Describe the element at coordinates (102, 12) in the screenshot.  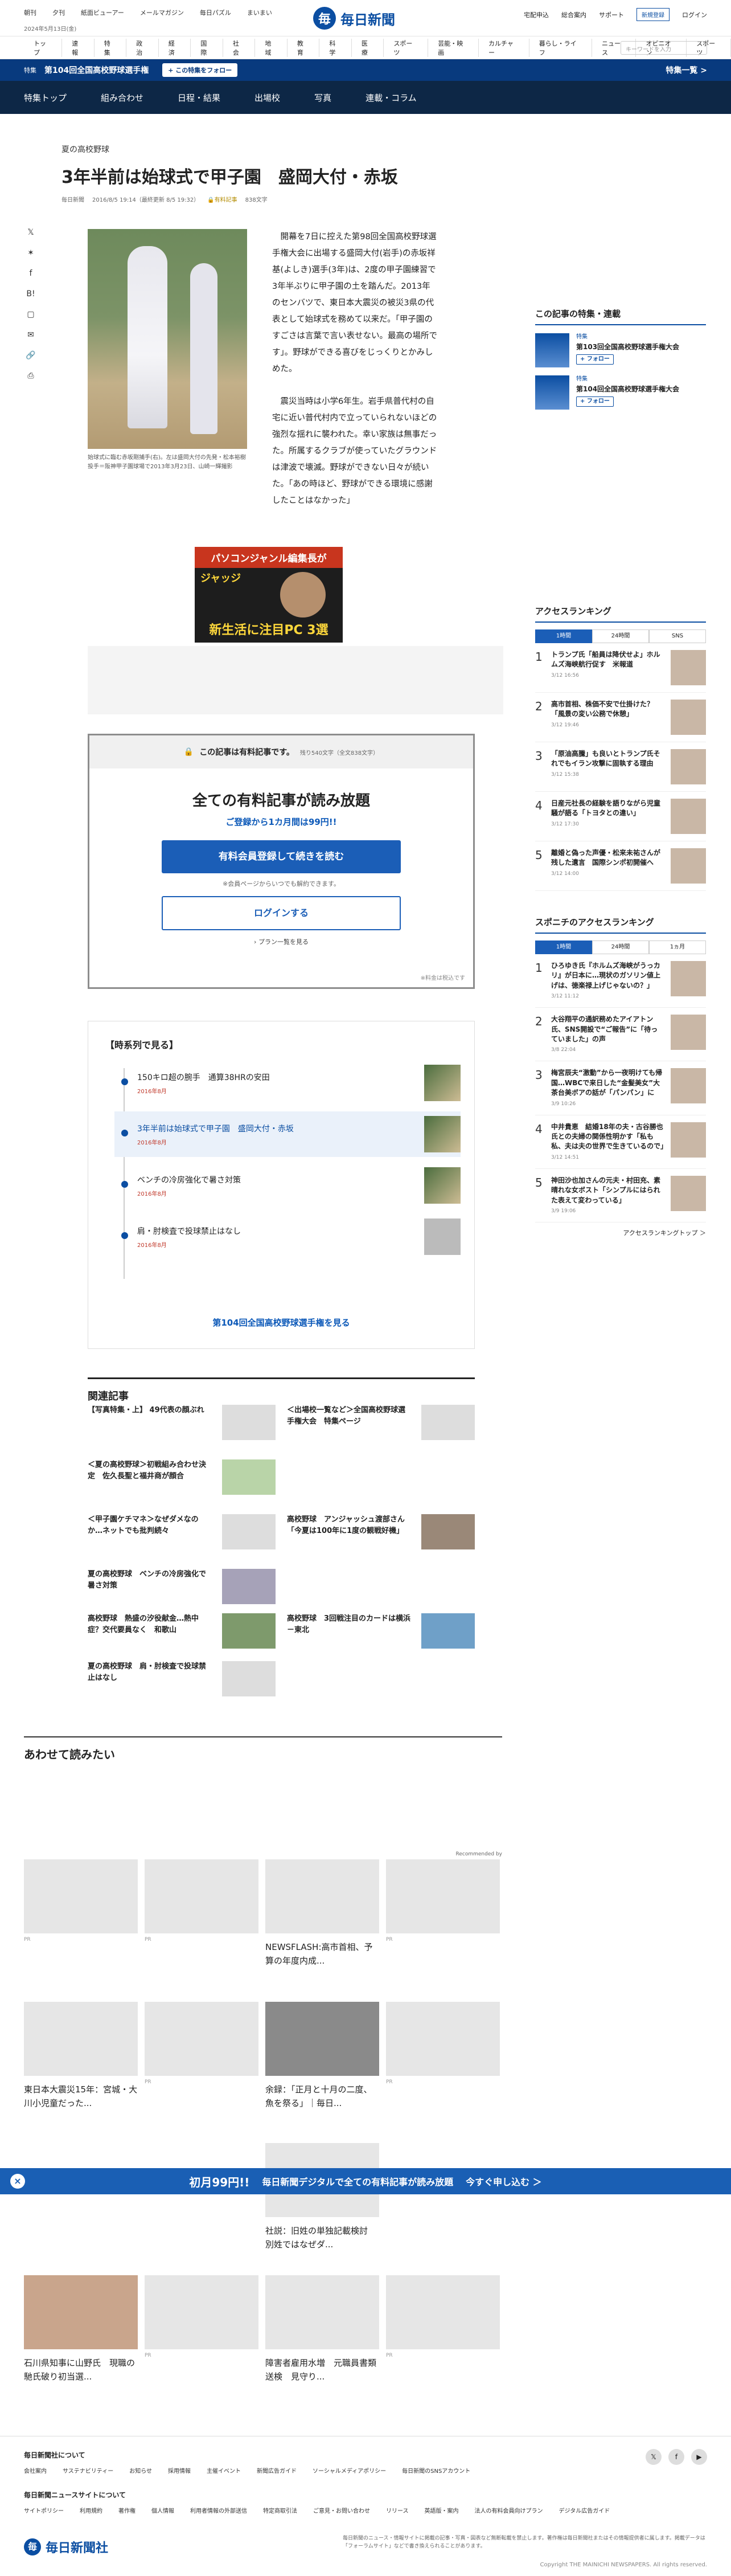
I see `utility-link-viewer: 紙面ビューアー` at that location.